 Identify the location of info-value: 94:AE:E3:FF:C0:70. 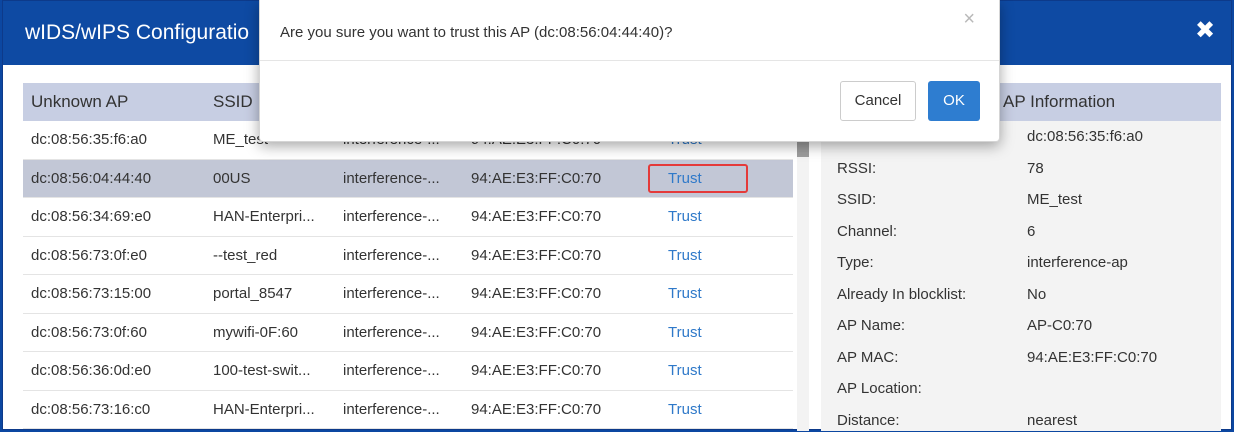
(1092, 357).